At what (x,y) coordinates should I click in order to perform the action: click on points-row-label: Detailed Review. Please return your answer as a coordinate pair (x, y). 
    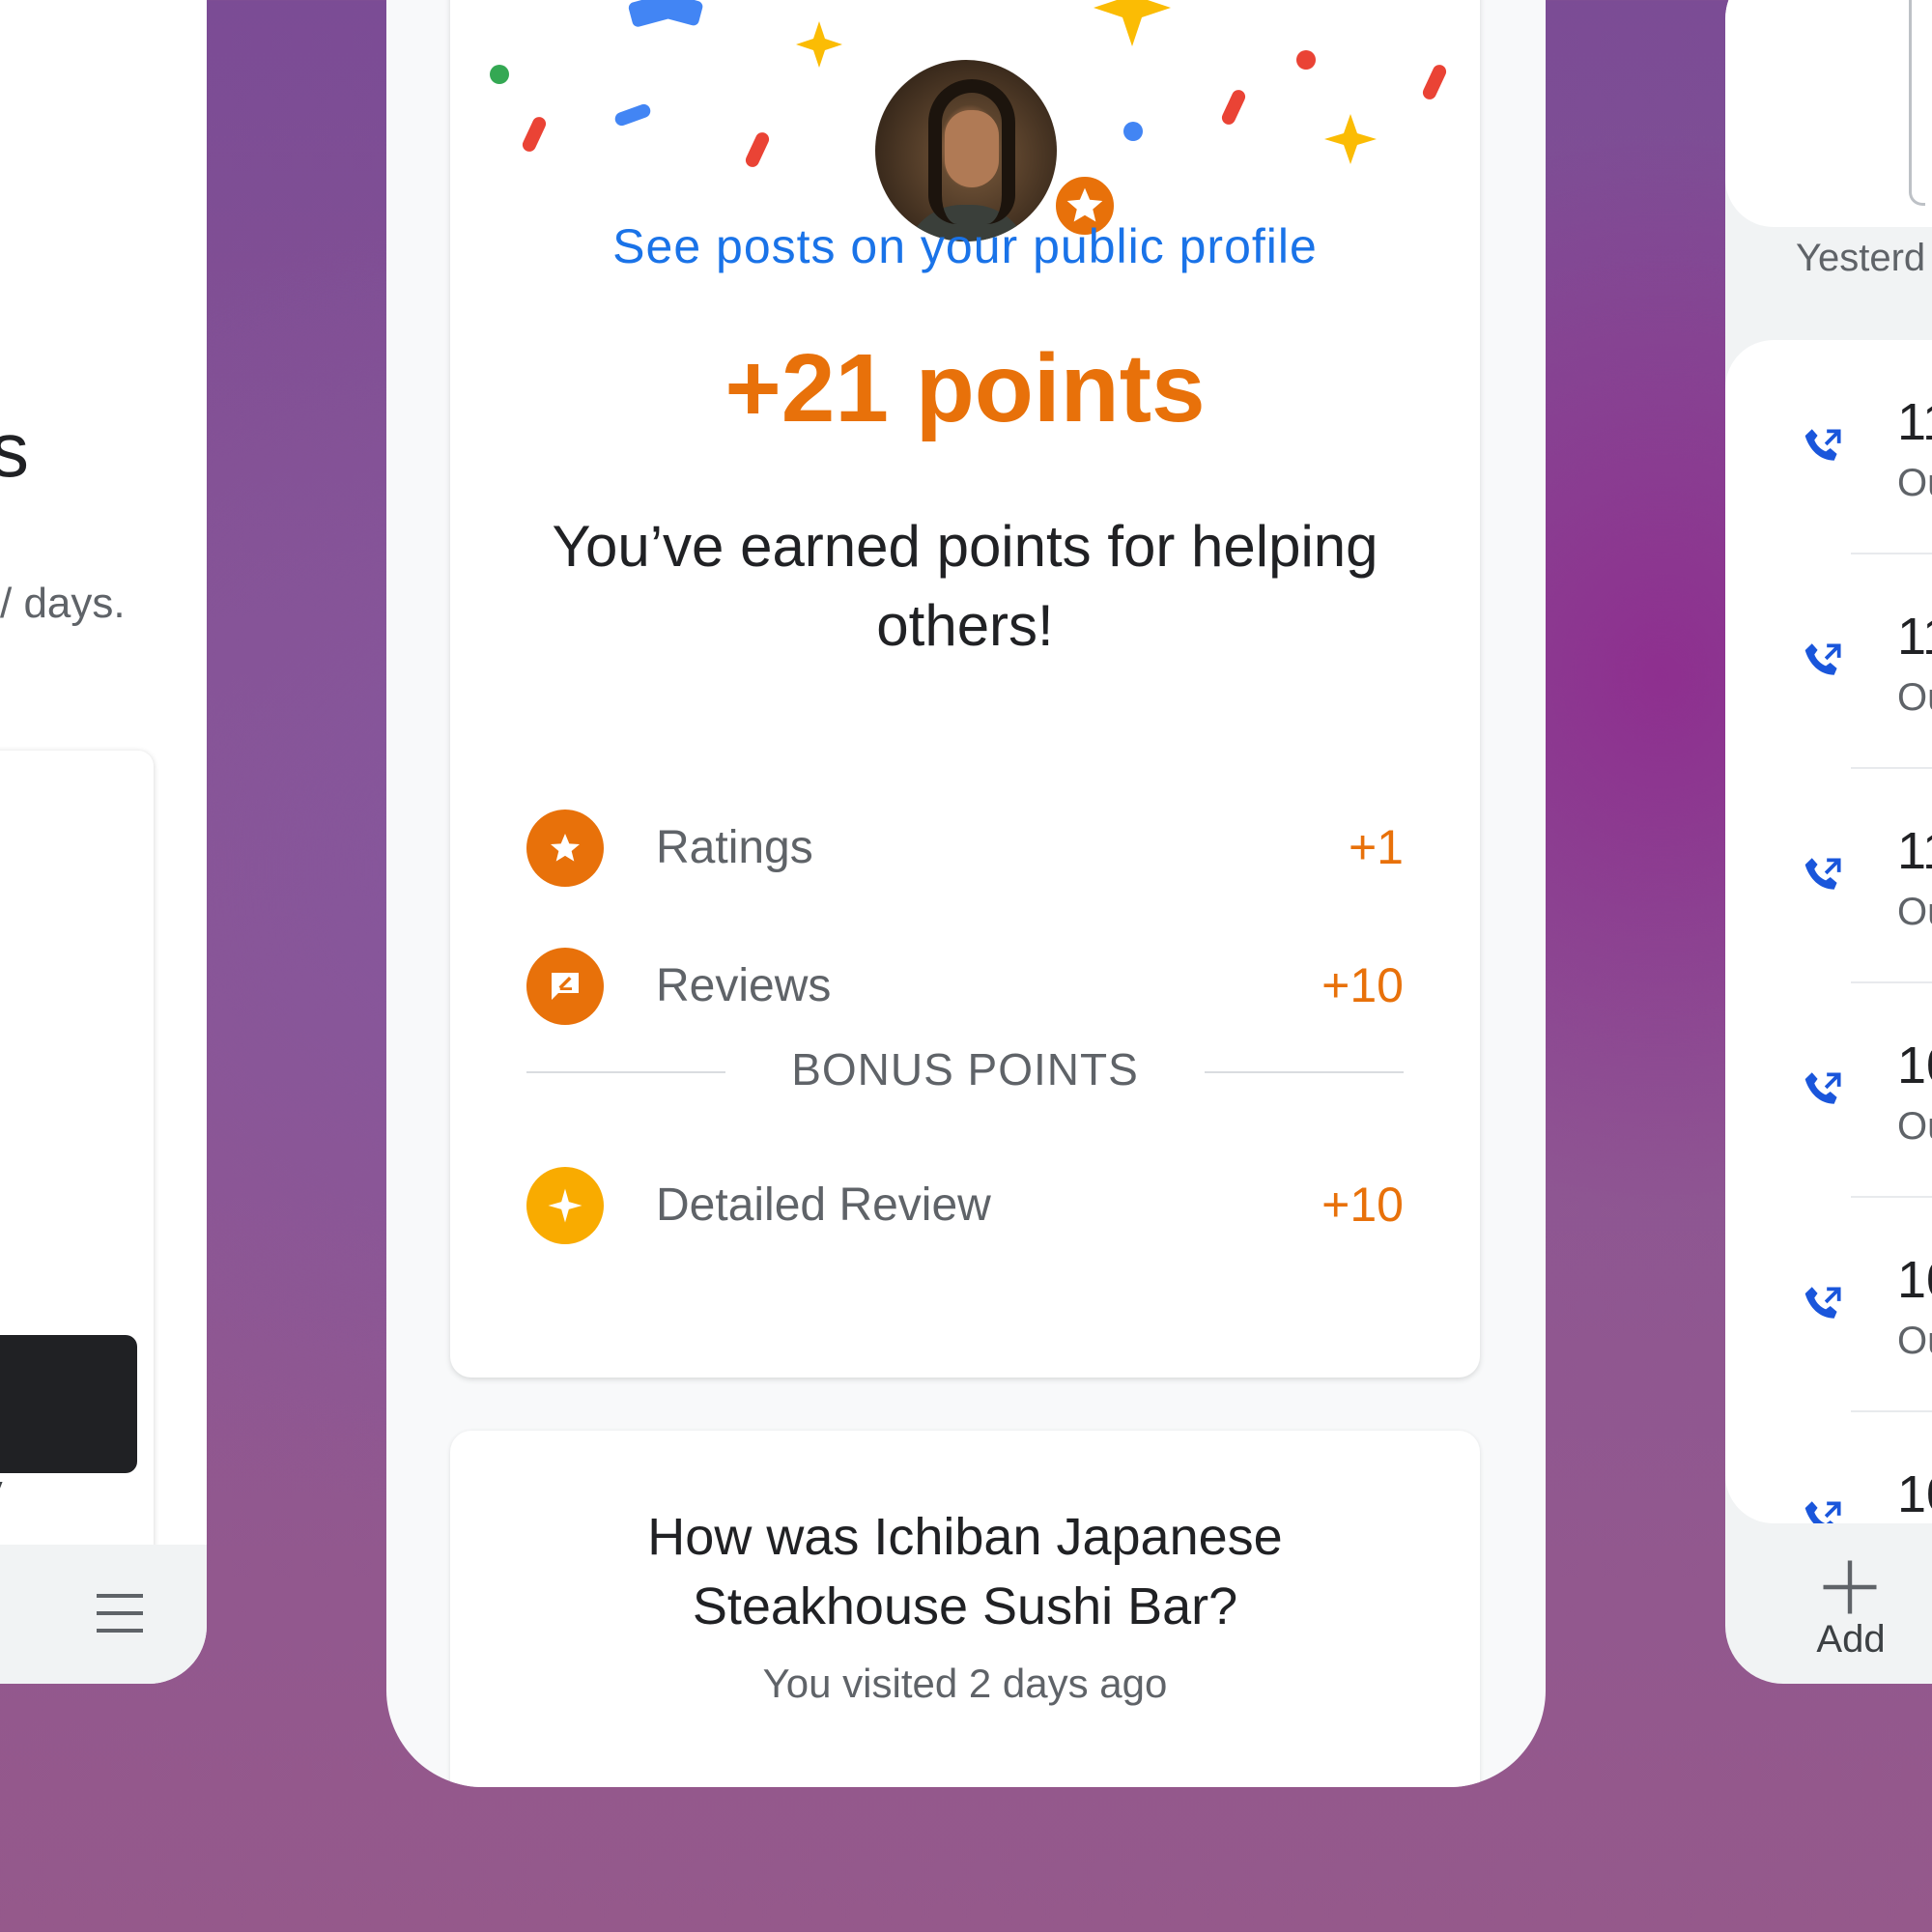
    Looking at the image, I should click on (823, 1205).